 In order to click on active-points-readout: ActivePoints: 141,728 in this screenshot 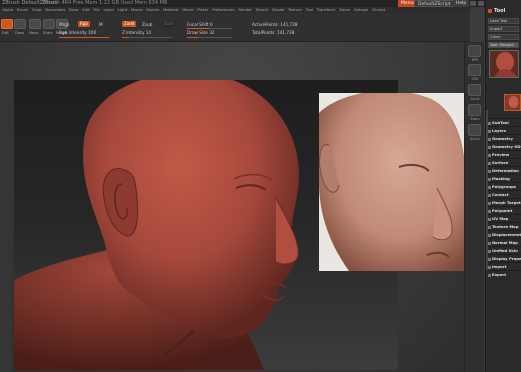, I will do `click(275, 24)`.